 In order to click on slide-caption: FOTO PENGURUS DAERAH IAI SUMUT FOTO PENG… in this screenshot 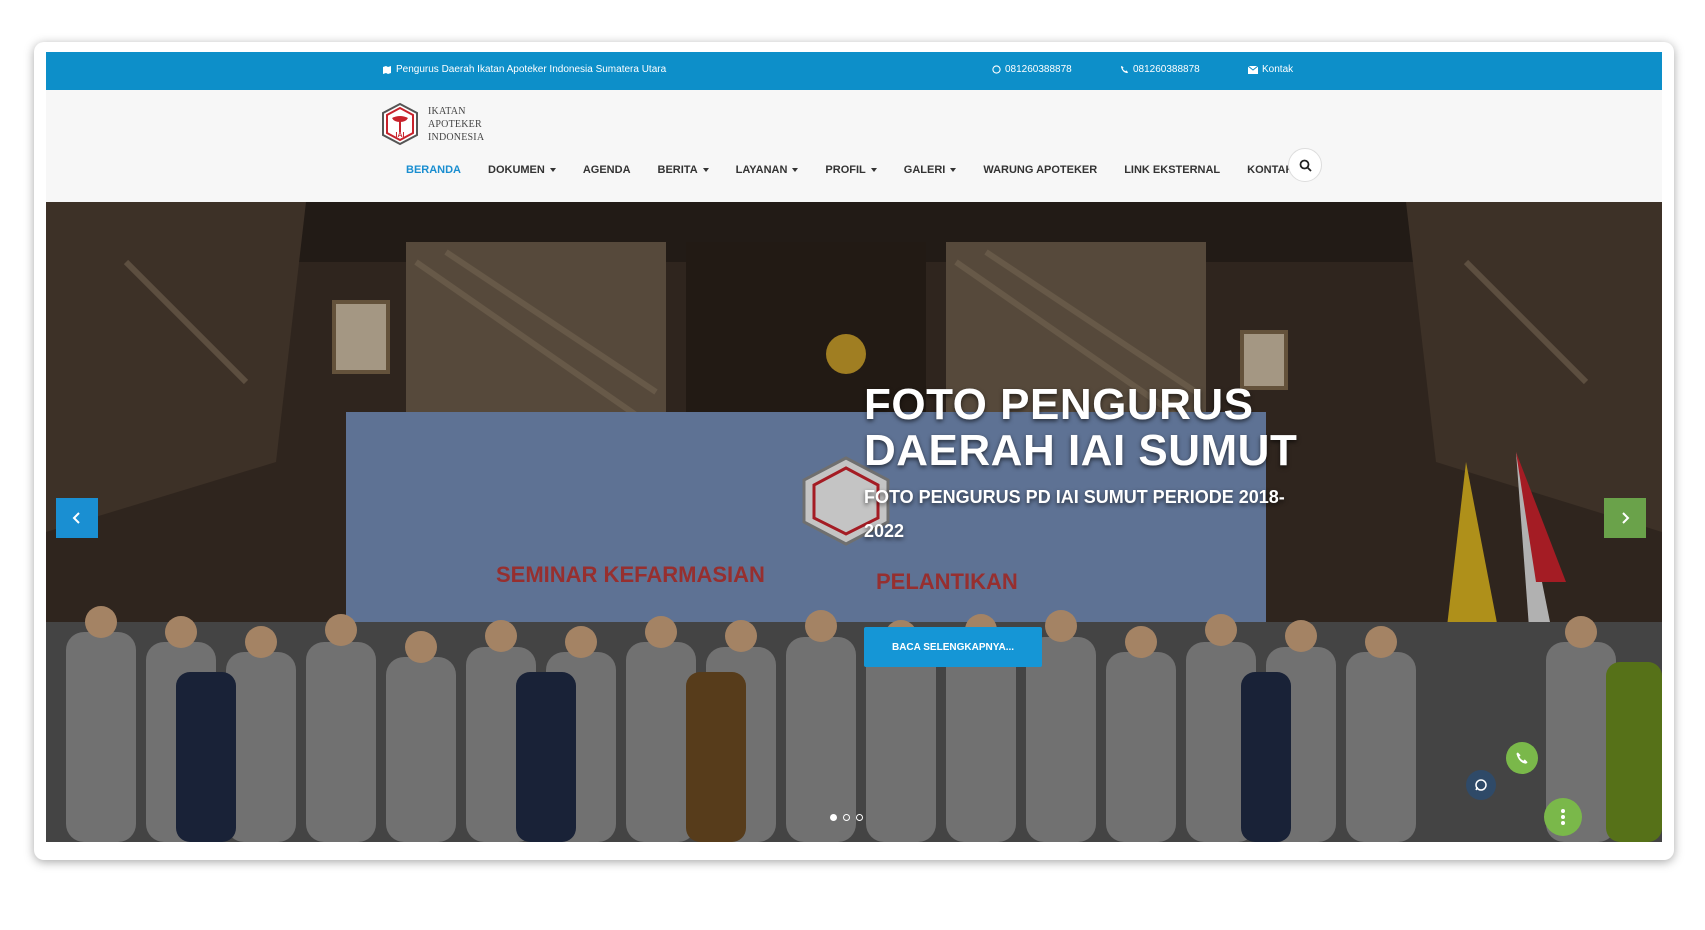, I will do `click(1089, 465)`.